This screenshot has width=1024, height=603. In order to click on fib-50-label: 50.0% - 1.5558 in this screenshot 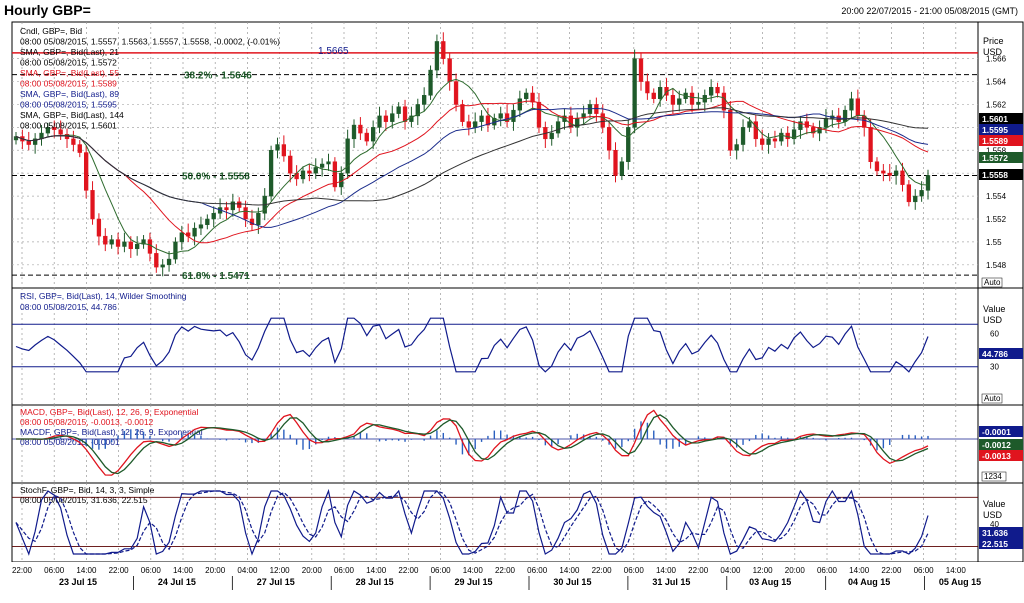, I will do `click(216, 176)`.